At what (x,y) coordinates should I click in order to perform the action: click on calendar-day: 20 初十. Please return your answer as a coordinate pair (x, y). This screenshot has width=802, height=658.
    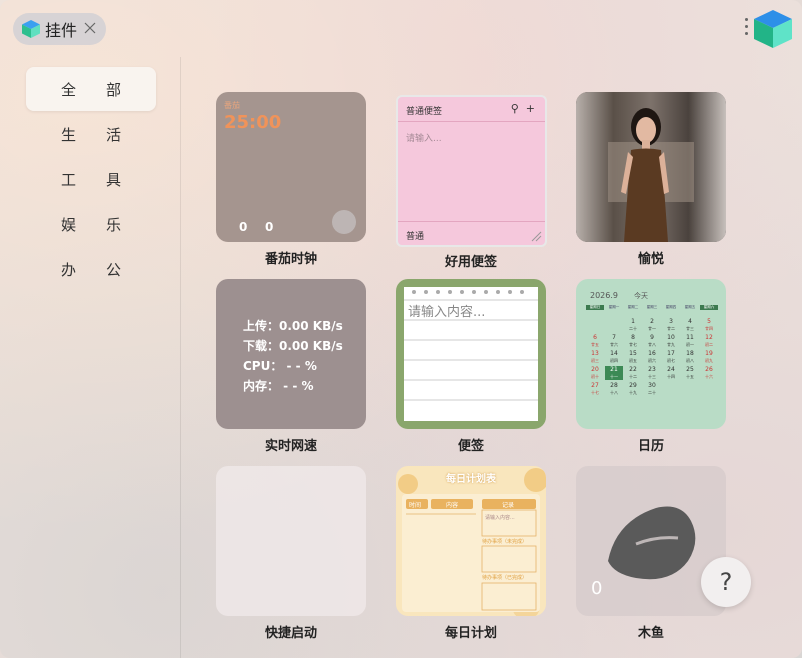
    Looking at the image, I should click on (595, 373).